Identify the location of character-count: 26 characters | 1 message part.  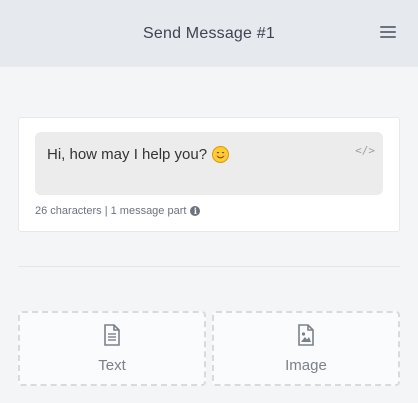
(111, 211).